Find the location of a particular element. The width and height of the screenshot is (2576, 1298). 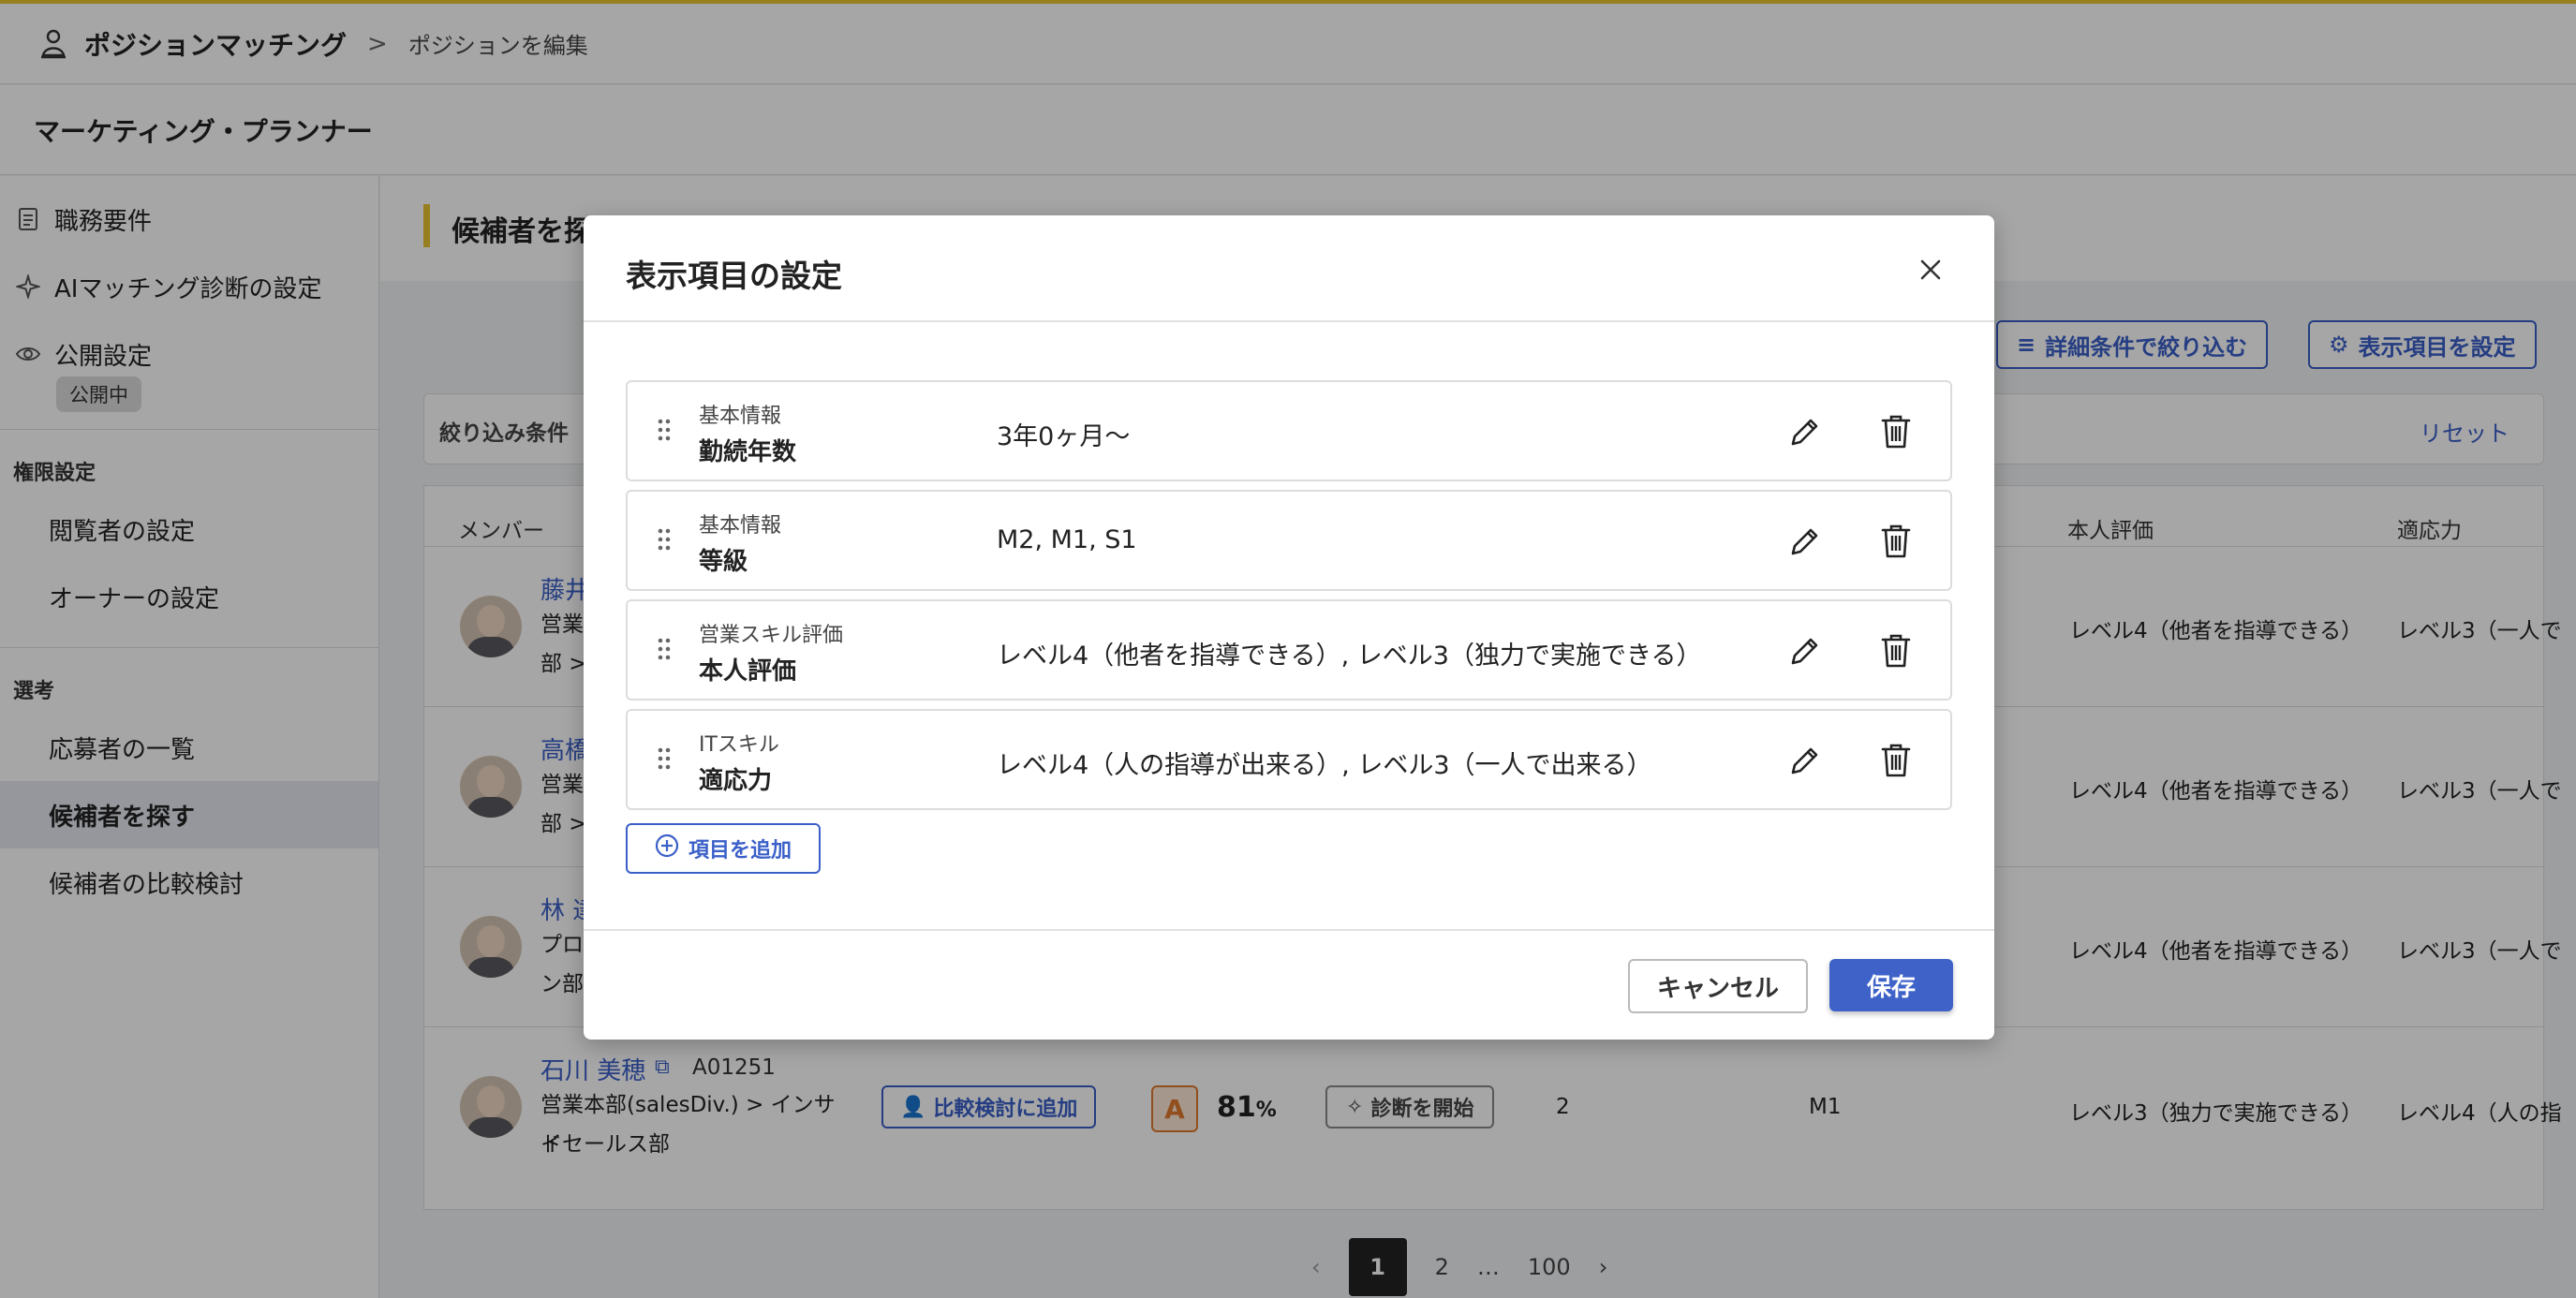

item-name: 適応力 is located at coordinates (736, 781).